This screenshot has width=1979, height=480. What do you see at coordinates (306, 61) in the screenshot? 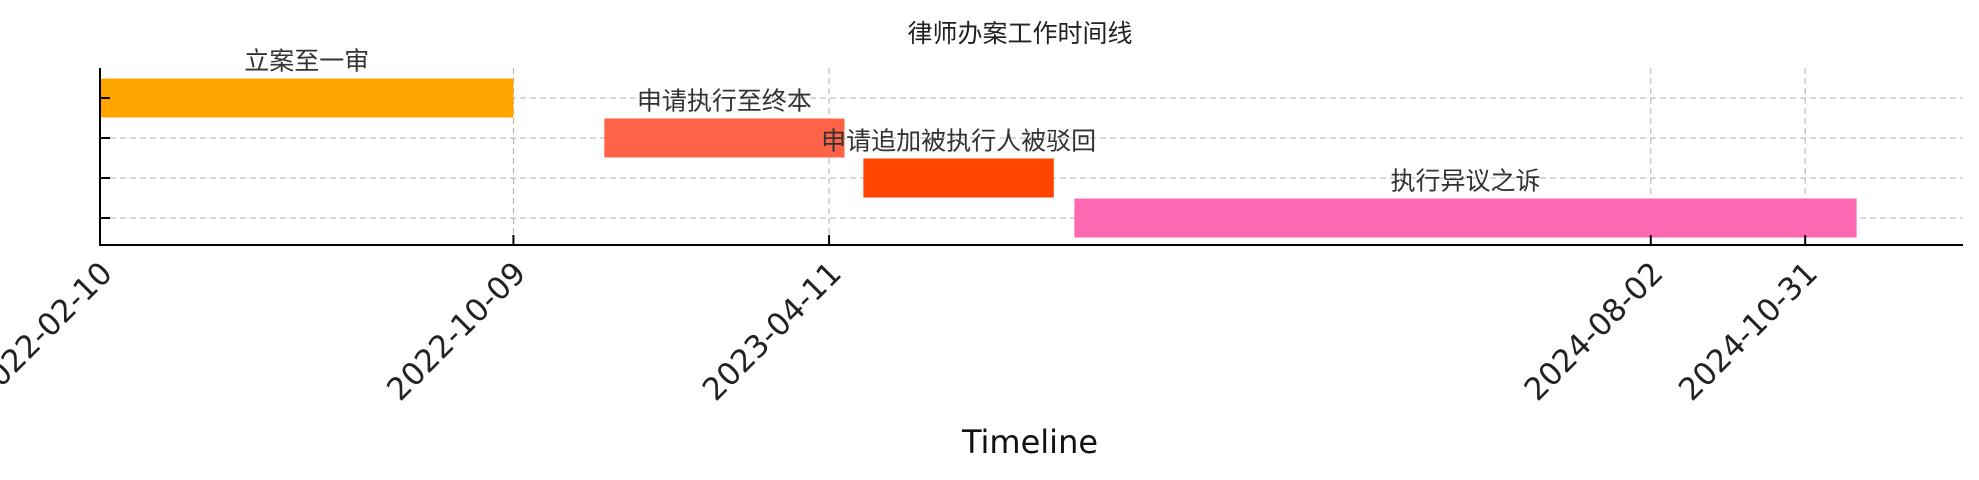
I see `task-bar-label: 立案至一审` at bounding box center [306, 61].